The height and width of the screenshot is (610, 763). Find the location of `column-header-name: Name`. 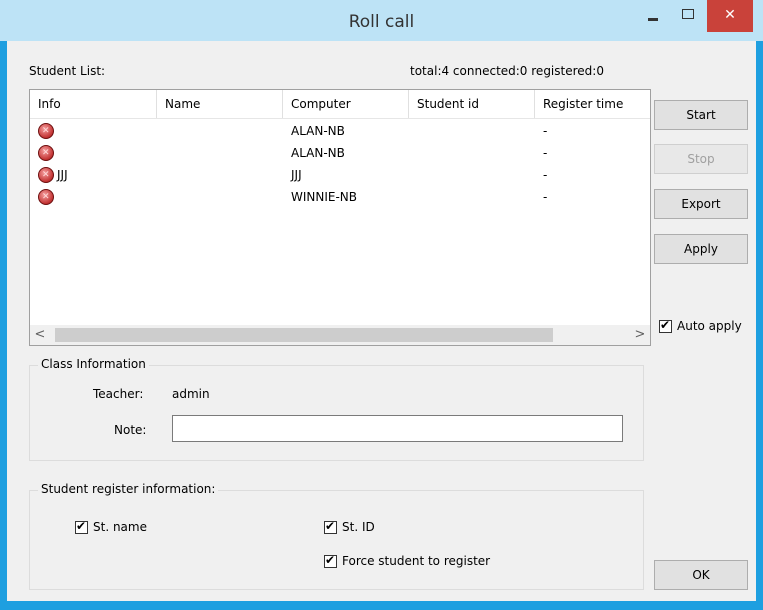

column-header-name: Name is located at coordinates (220, 104).